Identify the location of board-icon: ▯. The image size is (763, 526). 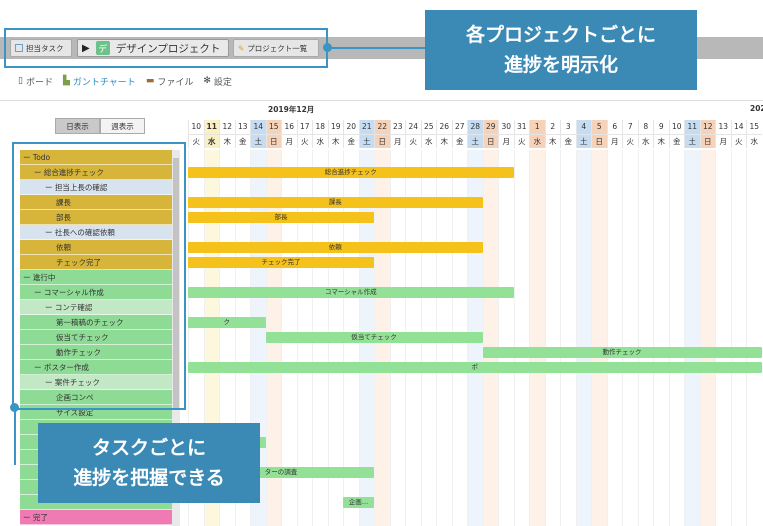
(20, 81).